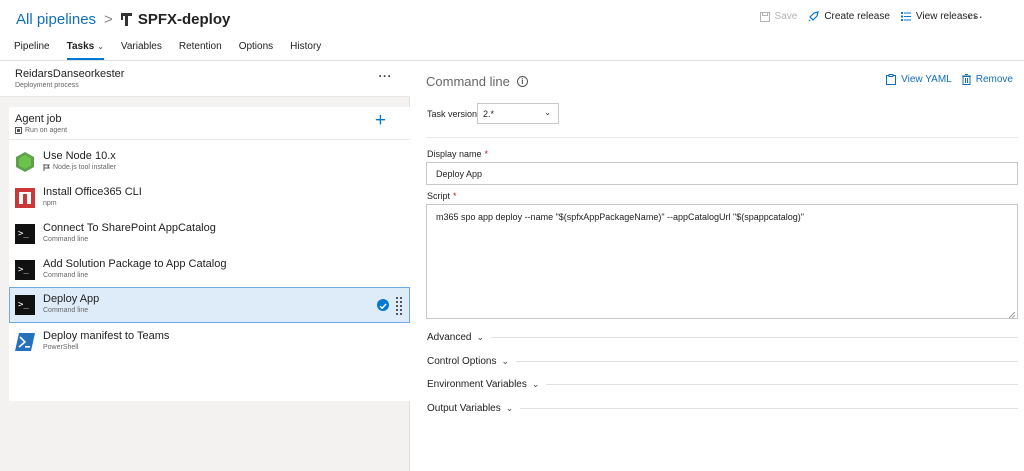 This screenshot has height=471, width=1024. Describe the element at coordinates (452, 114) in the screenshot. I see `task-version-label: Task version` at that location.